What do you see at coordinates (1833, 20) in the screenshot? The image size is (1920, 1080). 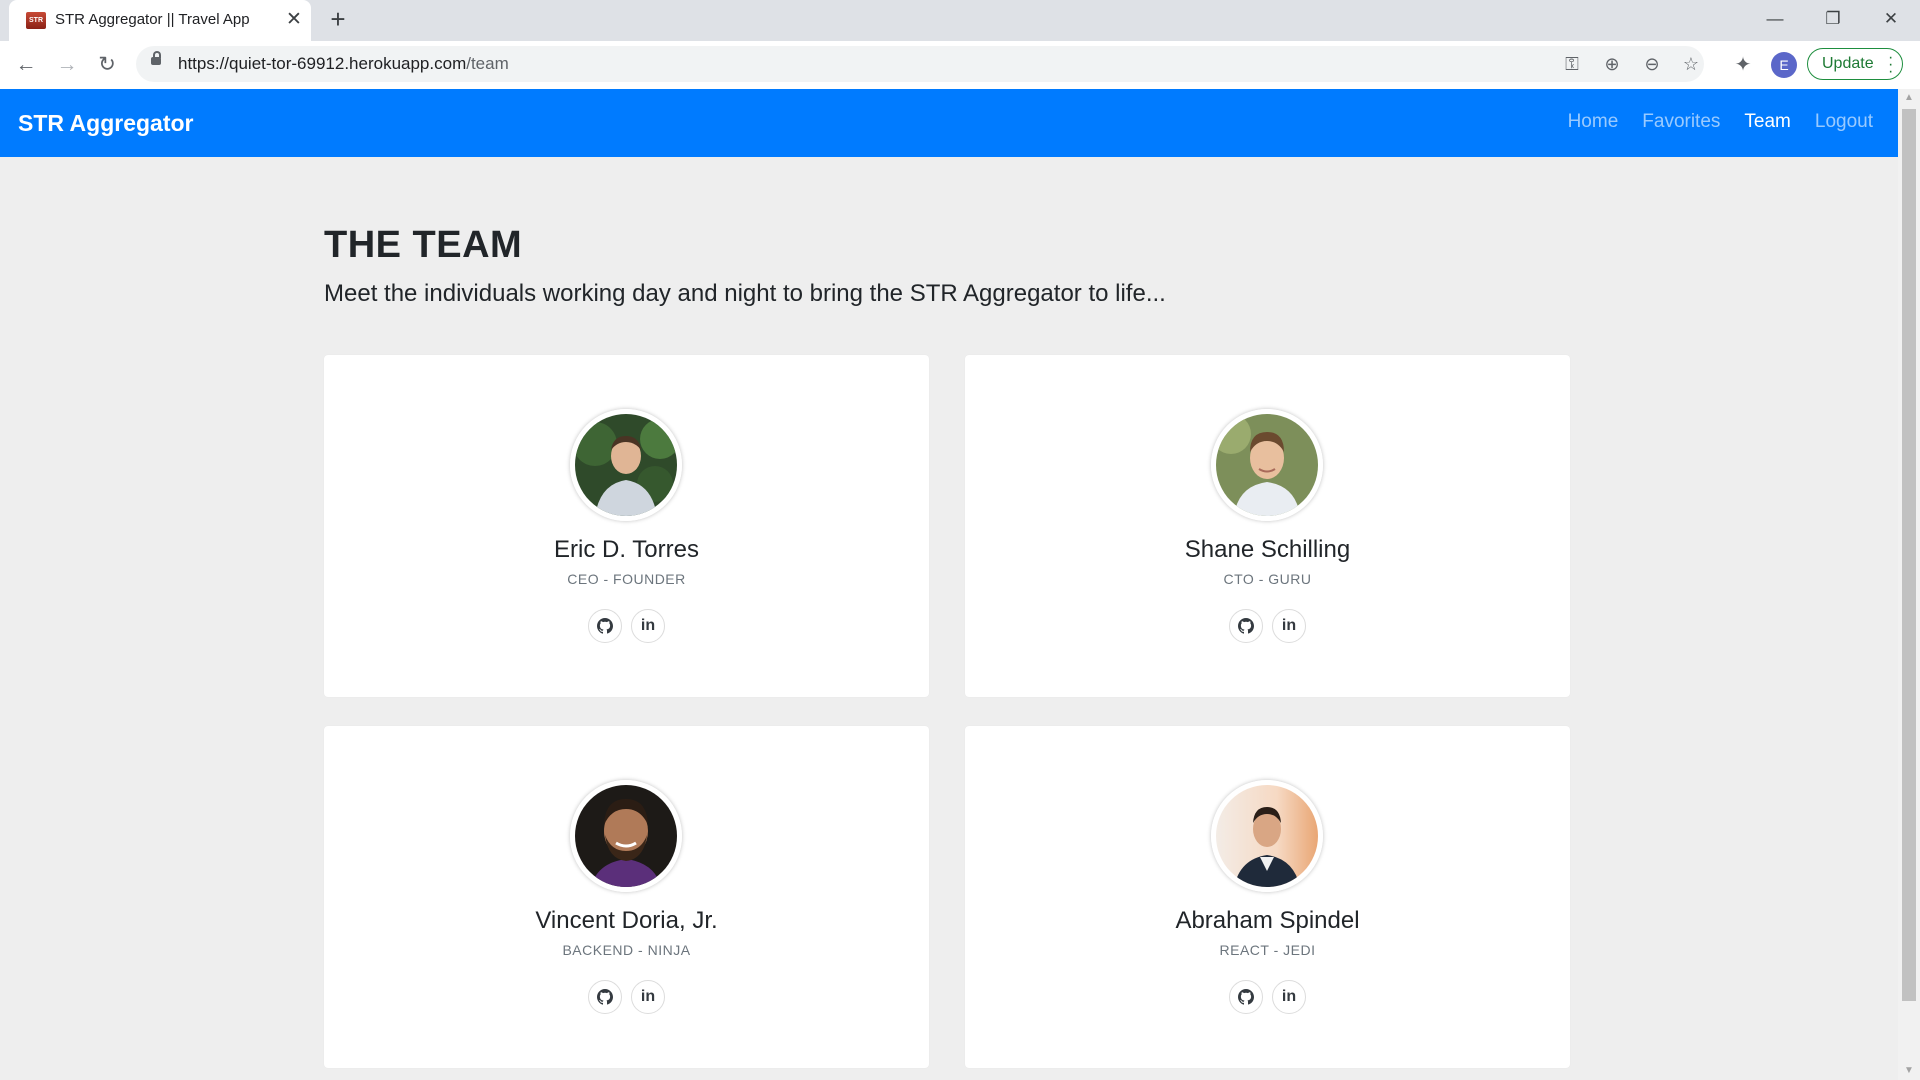 I see `restore-button: ❐` at bounding box center [1833, 20].